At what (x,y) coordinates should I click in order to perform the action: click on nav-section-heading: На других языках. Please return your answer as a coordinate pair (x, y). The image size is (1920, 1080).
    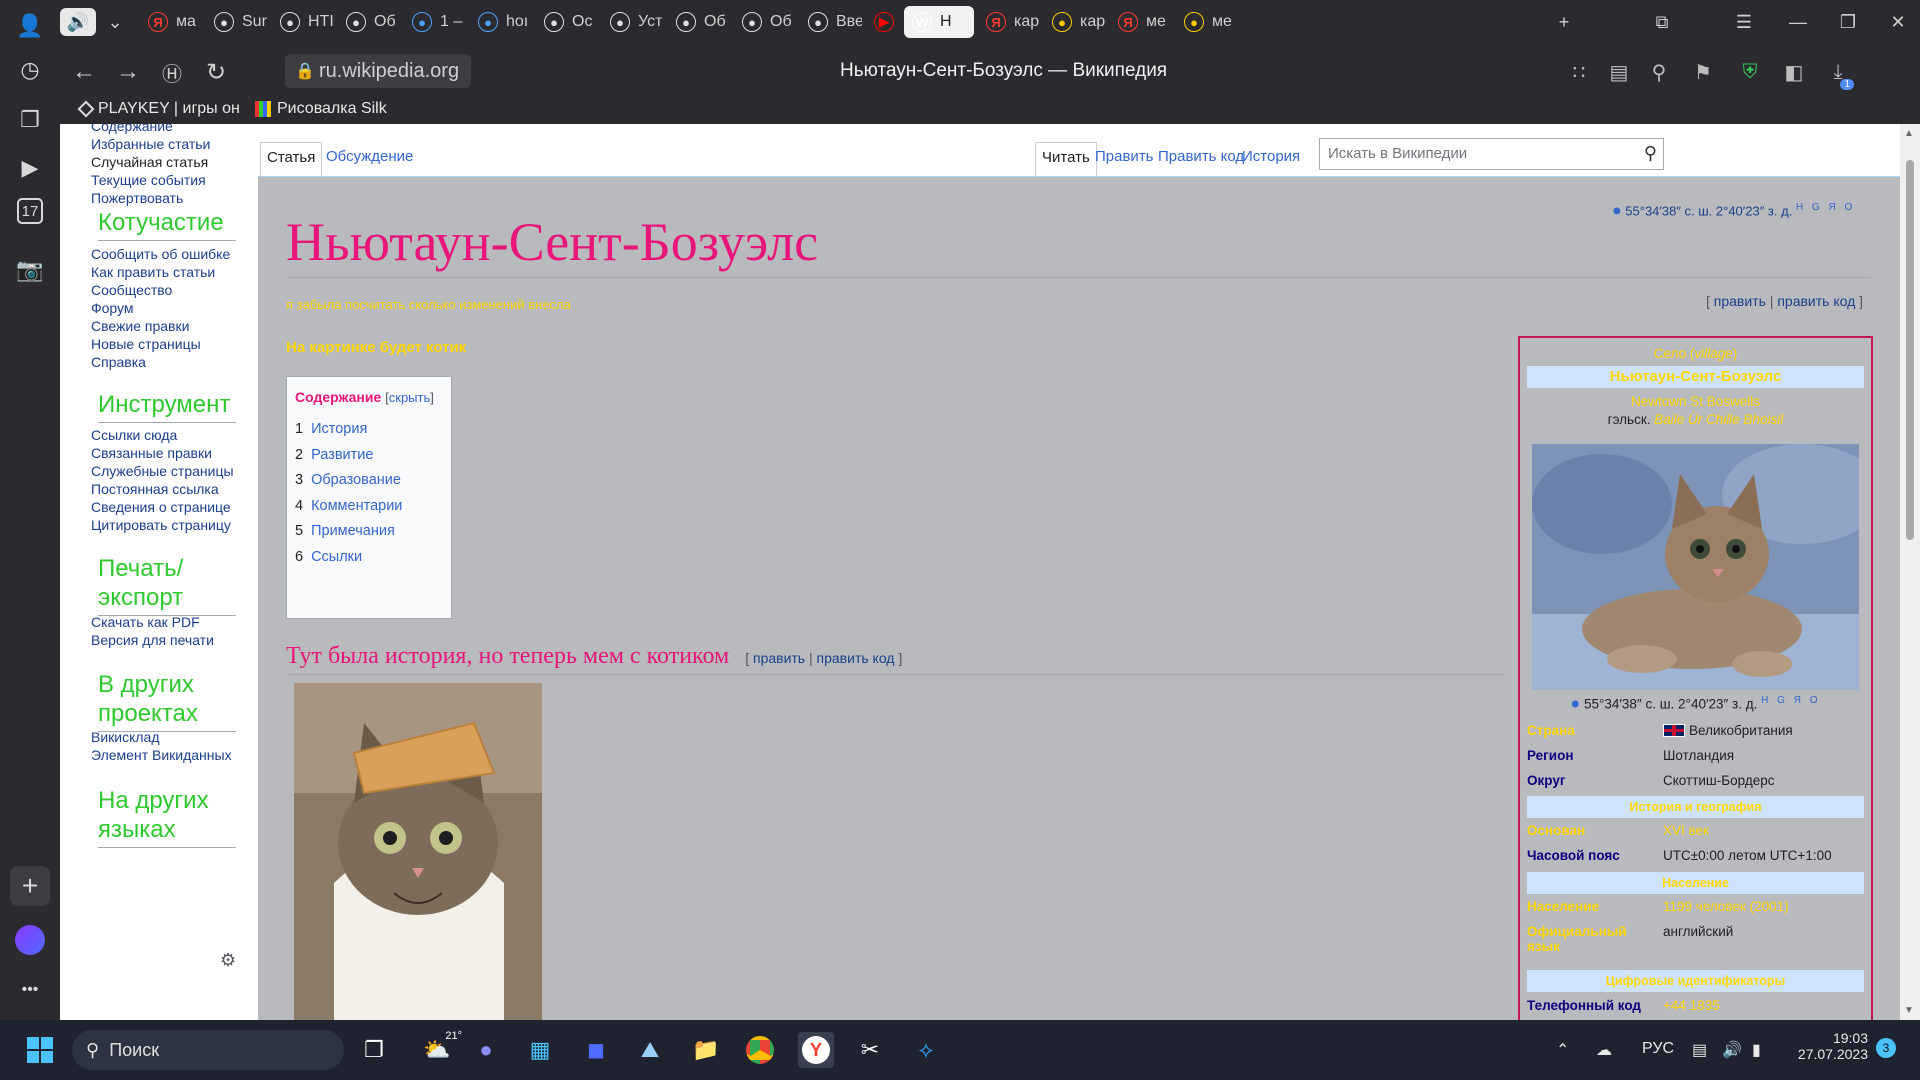
    Looking at the image, I should click on (167, 817).